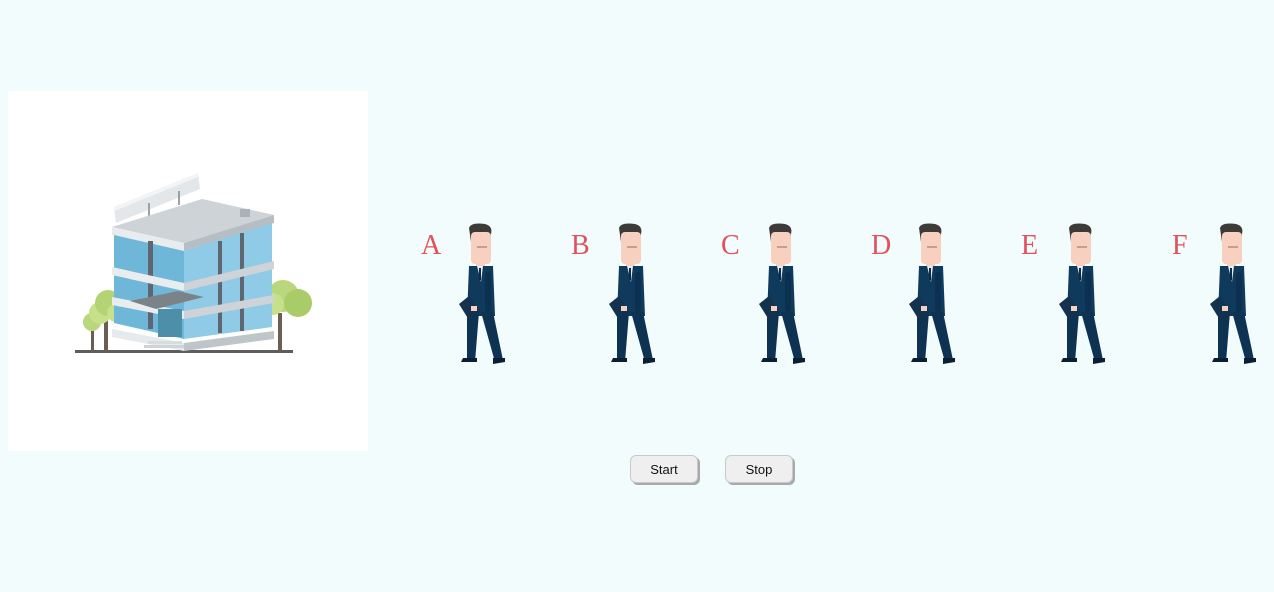 The image size is (1274, 592). I want to click on walker-d: D, so click(941, 295).